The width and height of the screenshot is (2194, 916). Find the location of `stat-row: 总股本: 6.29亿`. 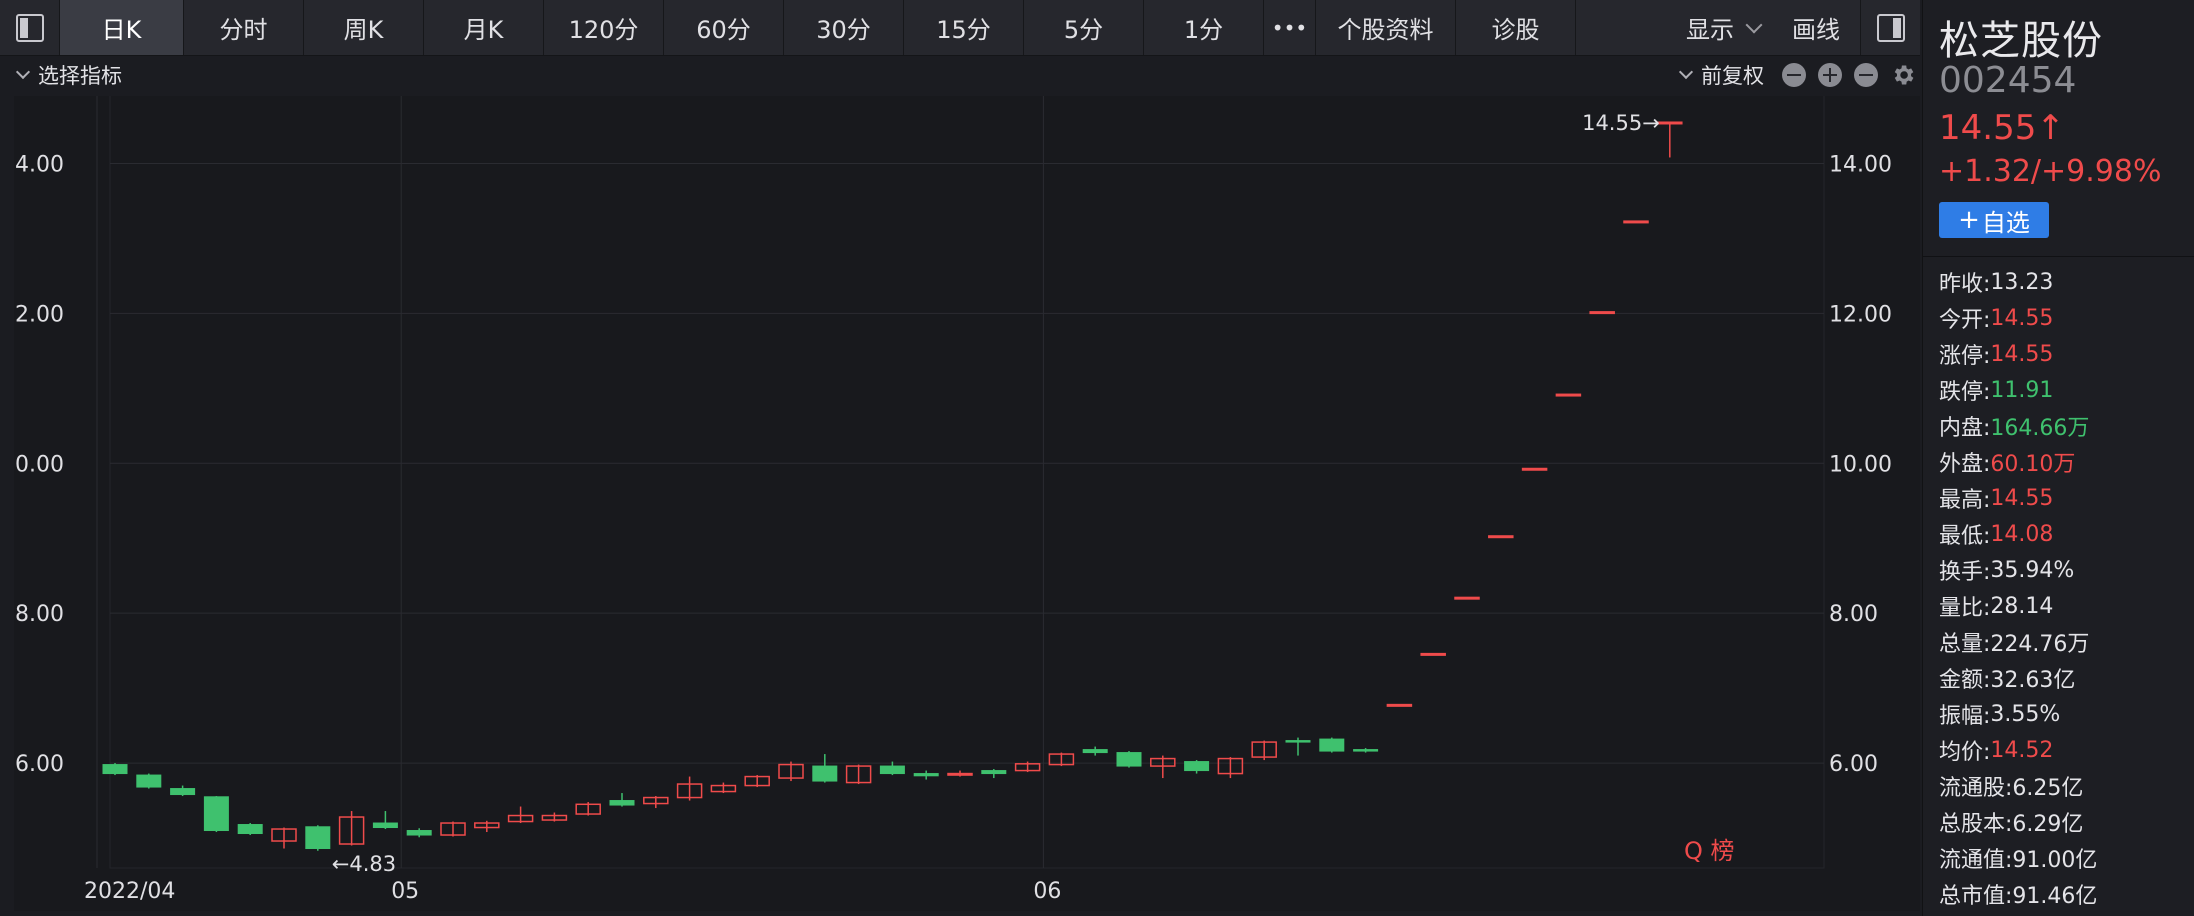

stat-row: 总股本: 6.29亿 is located at coordinates (2018, 822).